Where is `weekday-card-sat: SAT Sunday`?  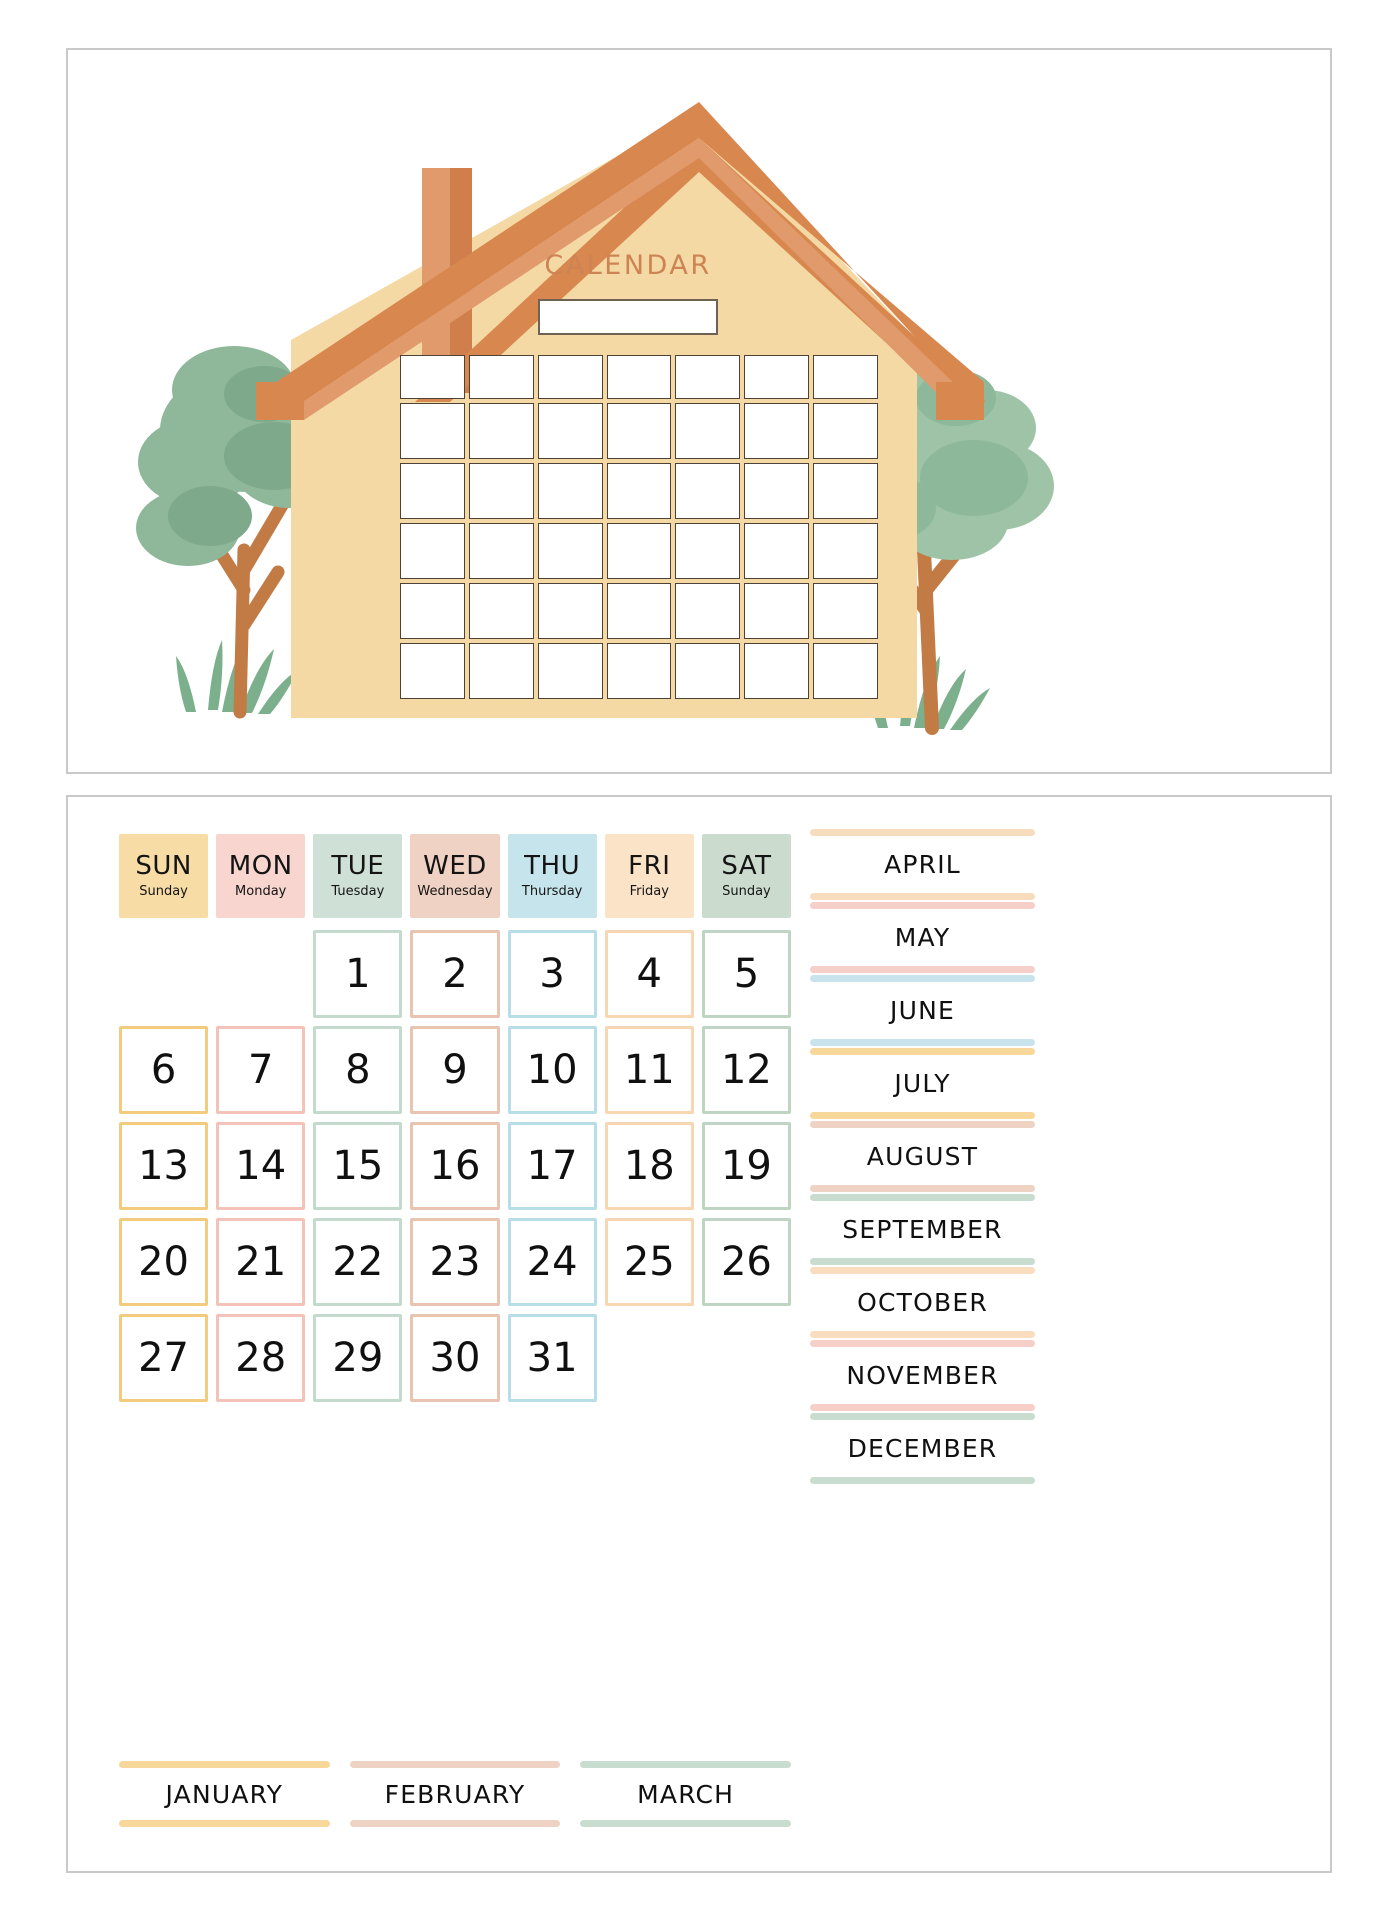 weekday-card-sat: SAT Sunday is located at coordinates (746, 876).